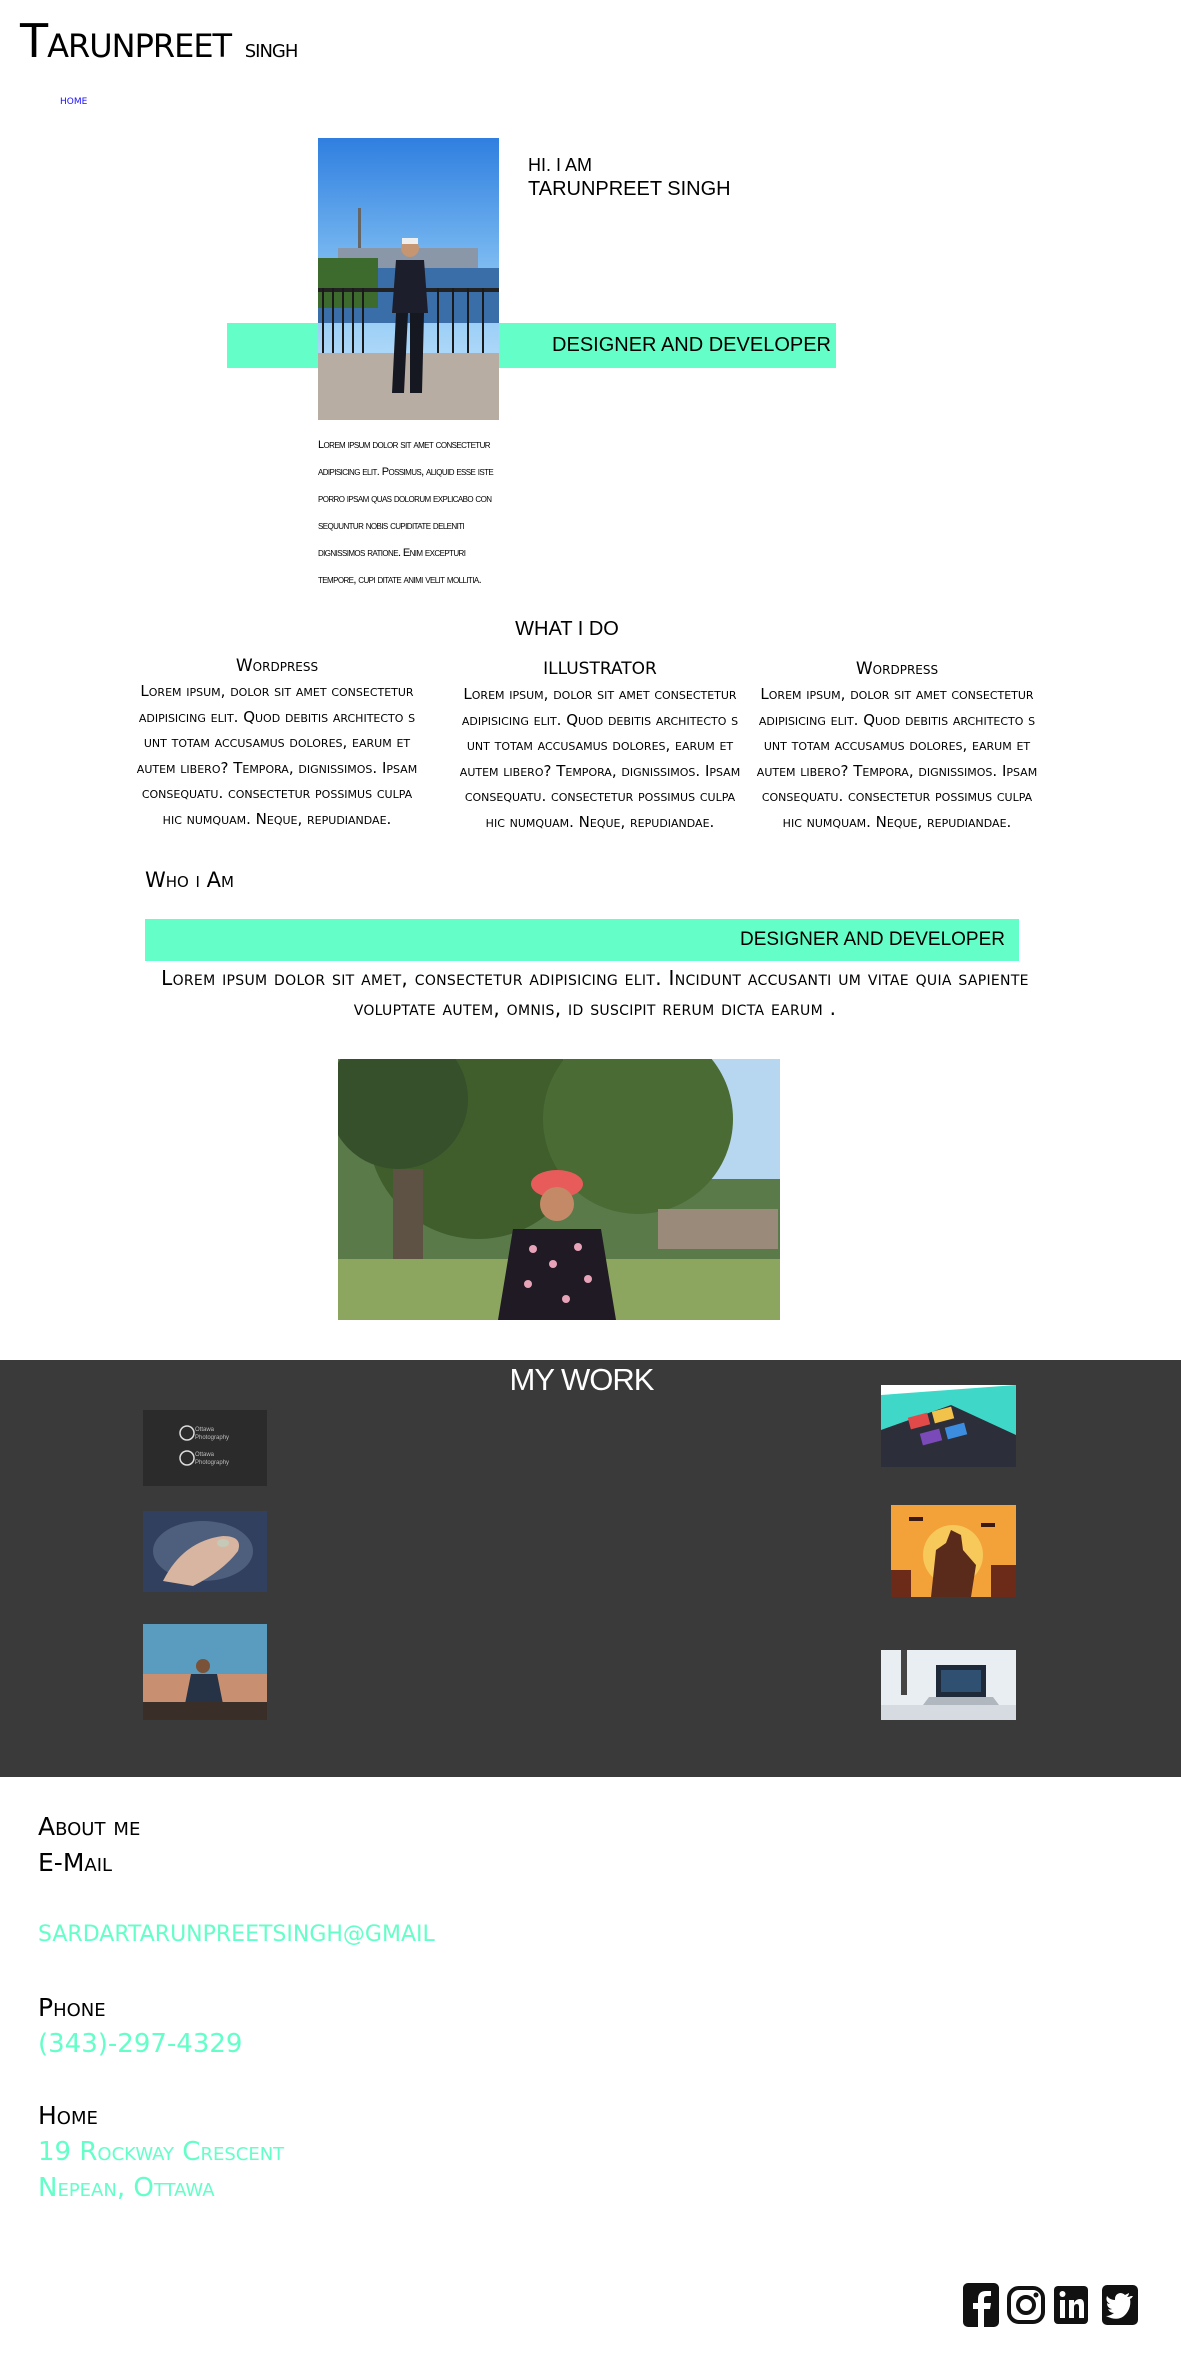 This screenshot has width=1181, height=2368. I want to click on service-title: ILLUSTRATOR, so click(600, 669).